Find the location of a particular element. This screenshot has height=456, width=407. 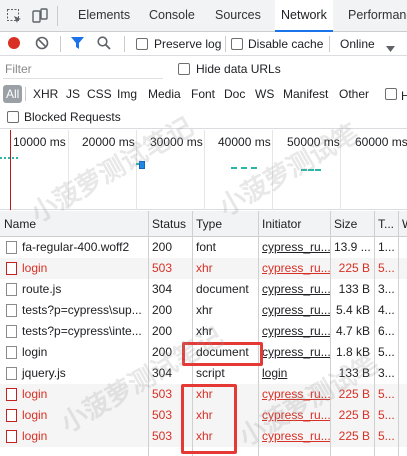

table-header: Name Status Type Initiator Size T... W is located at coordinates (203, 224).